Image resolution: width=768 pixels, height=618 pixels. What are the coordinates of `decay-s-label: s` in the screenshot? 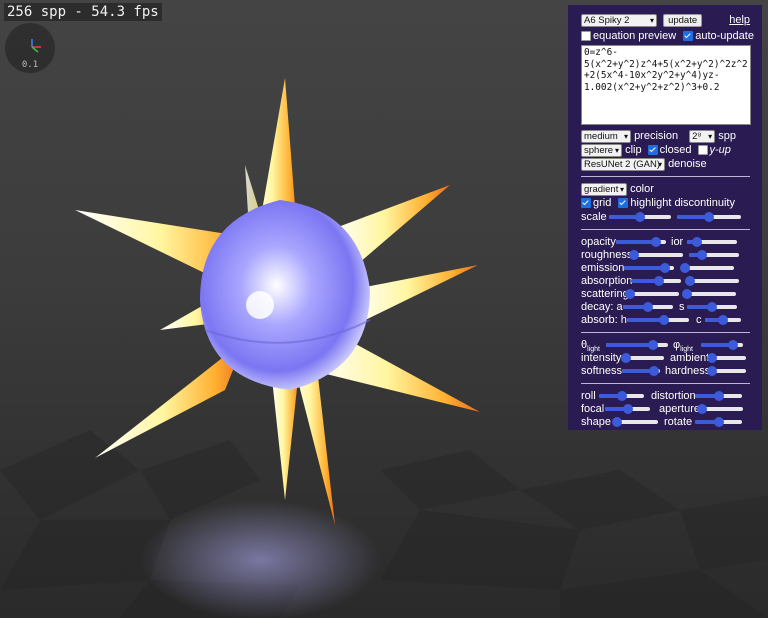 It's located at (682, 307).